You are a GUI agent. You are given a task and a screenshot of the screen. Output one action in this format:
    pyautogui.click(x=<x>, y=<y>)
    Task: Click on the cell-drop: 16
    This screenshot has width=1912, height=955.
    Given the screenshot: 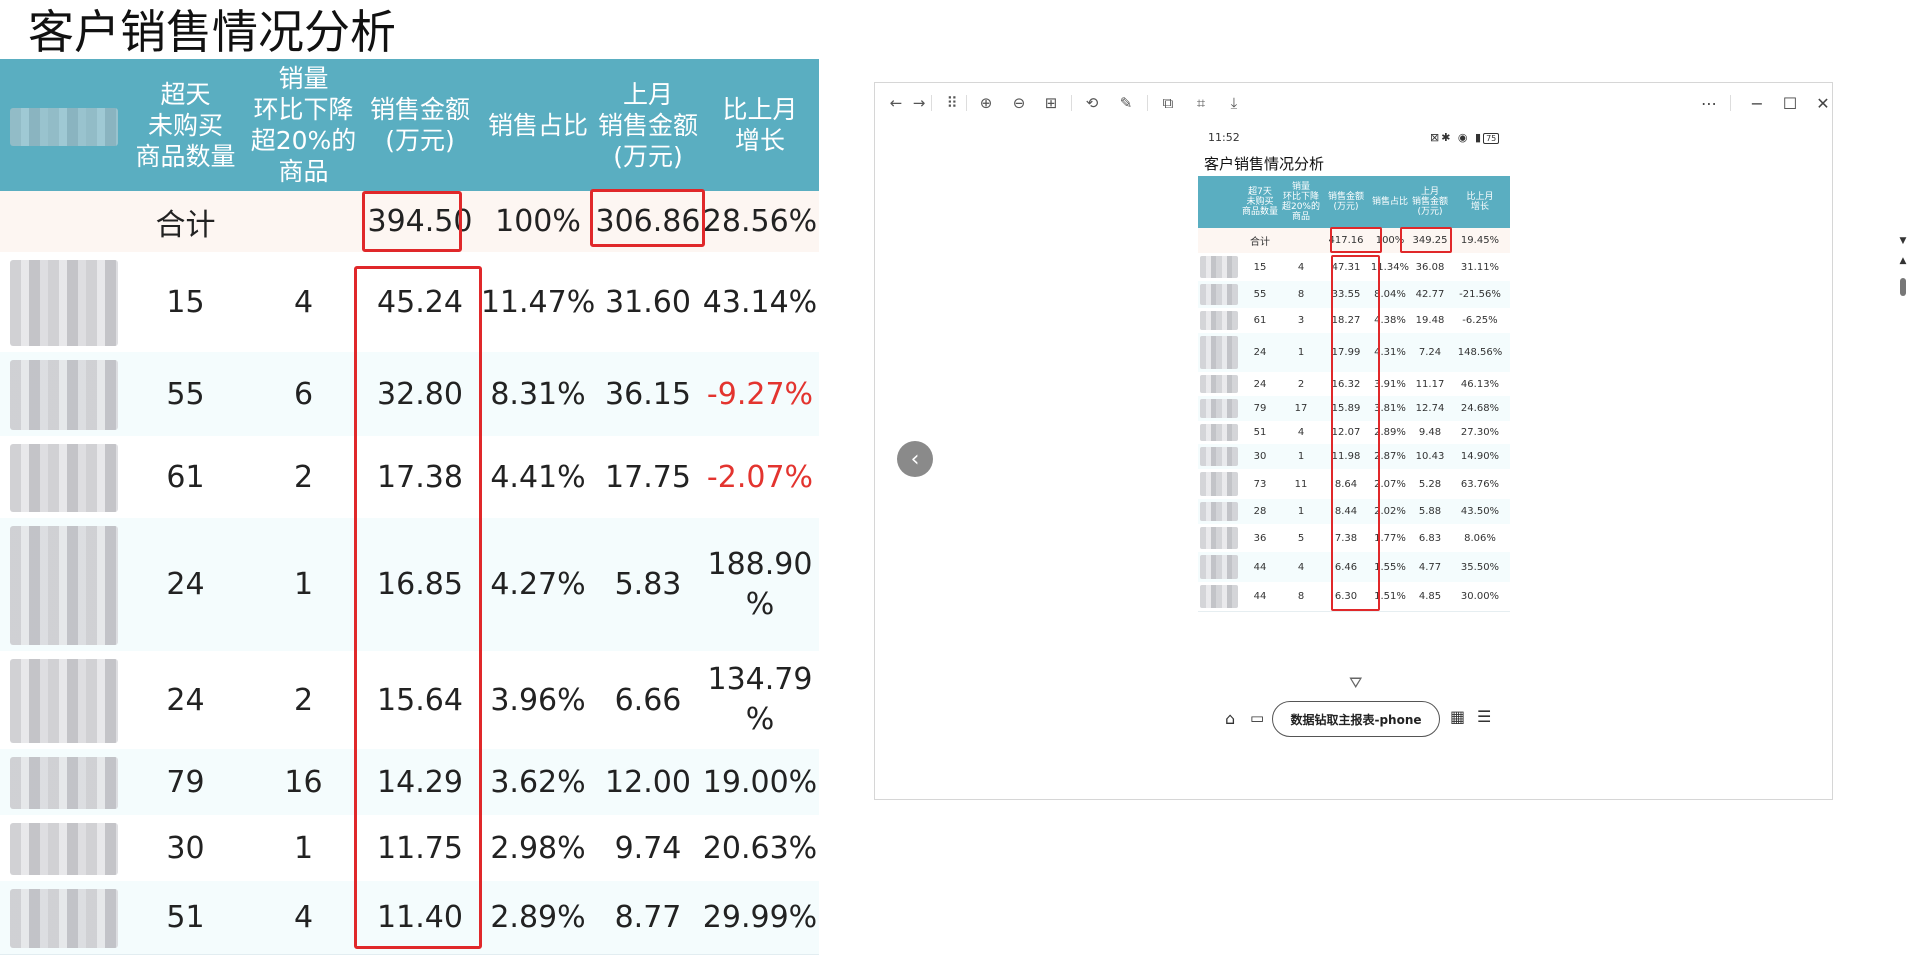 What is the action you would take?
    pyautogui.click(x=303, y=782)
    